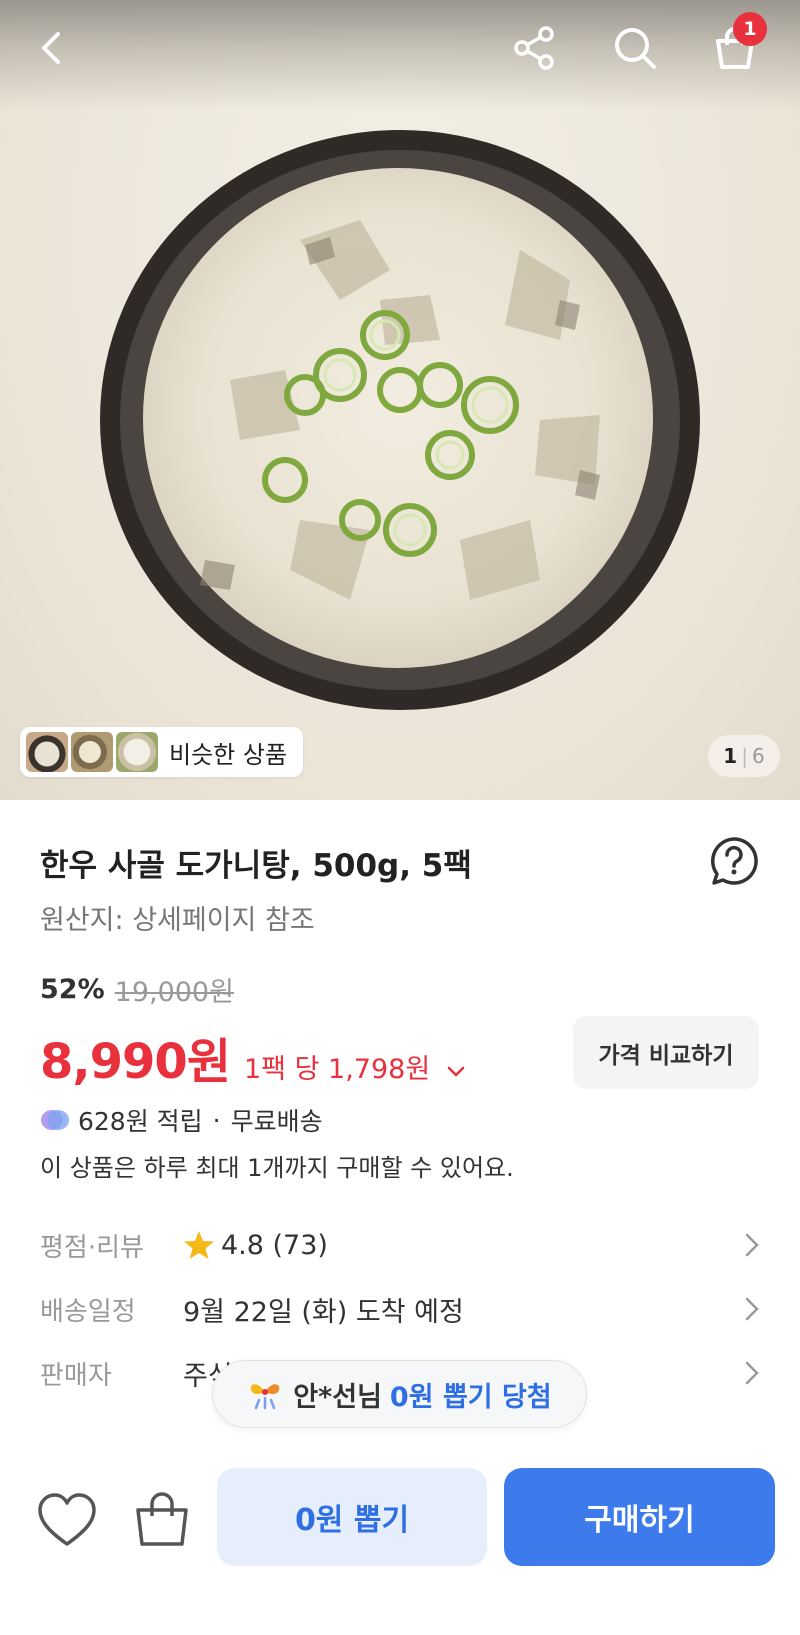  I want to click on ribbon-icon, so click(265, 1397).